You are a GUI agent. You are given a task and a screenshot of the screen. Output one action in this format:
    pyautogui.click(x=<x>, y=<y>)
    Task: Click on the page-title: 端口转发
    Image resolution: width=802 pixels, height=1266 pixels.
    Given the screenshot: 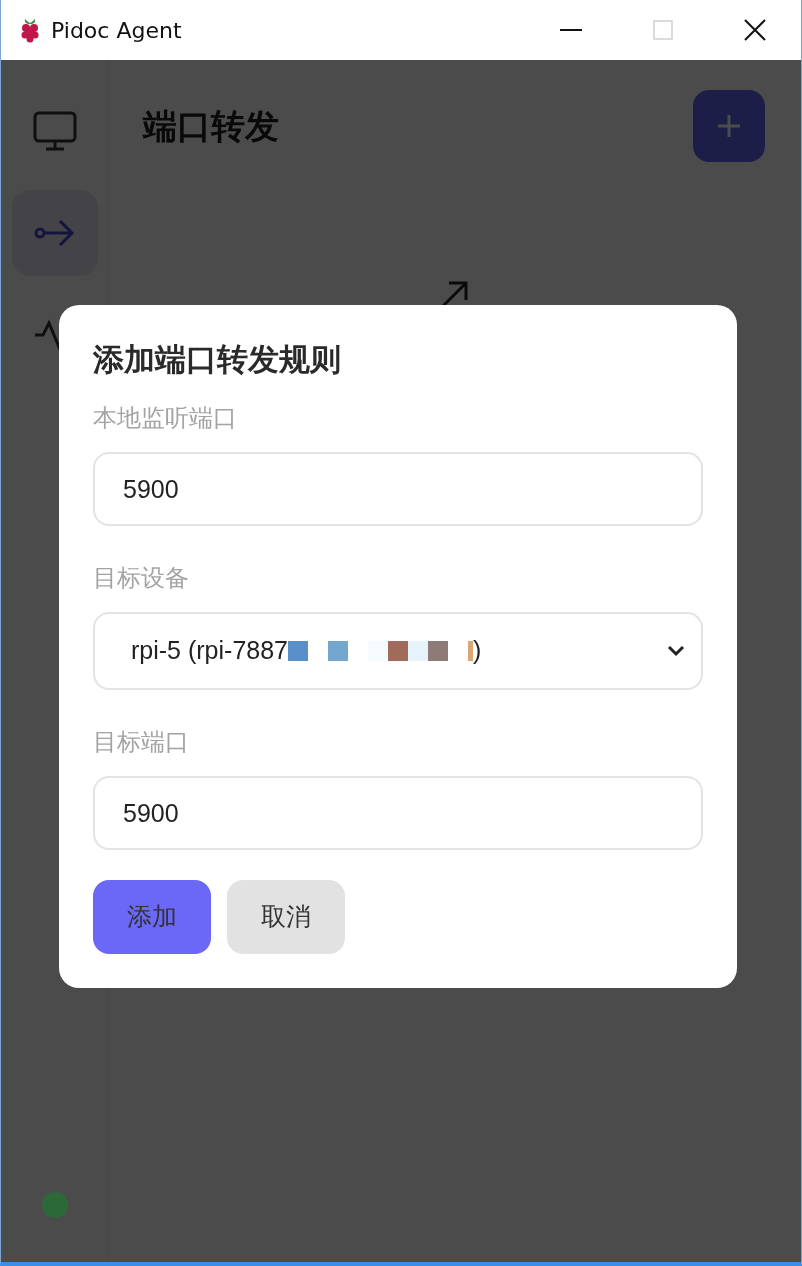 What is the action you would take?
    pyautogui.click(x=211, y=126)
    